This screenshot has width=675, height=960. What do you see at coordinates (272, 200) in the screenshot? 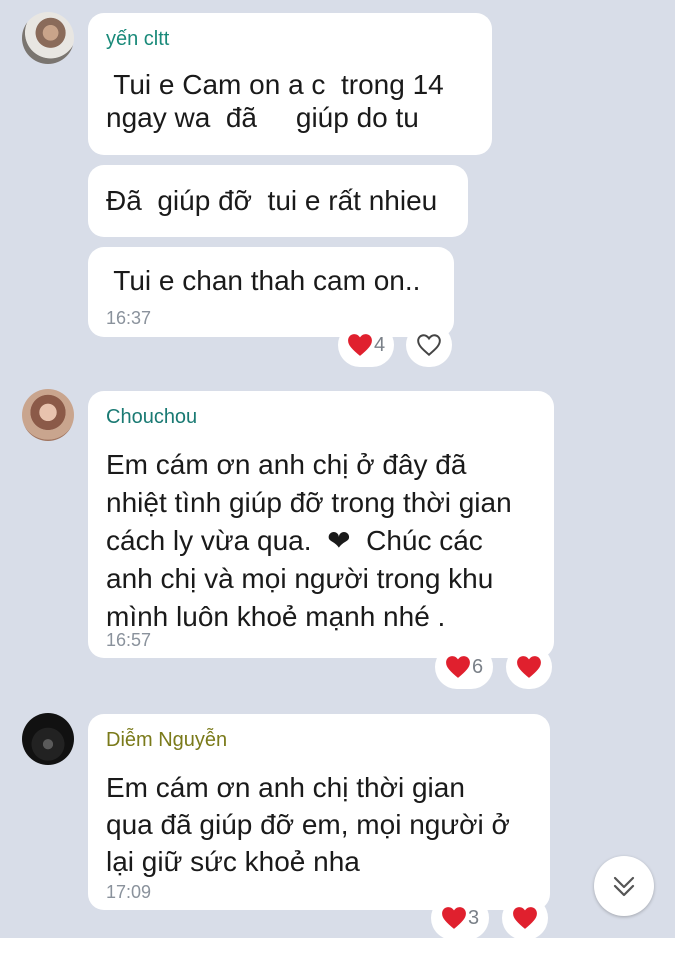
I see `message-text: Đã giúp đỡ tui e rất nhieu` at bounding box center [272, 200].